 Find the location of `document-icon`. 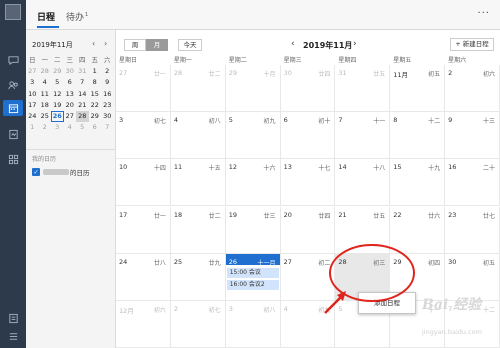

document-icon is located at coordinates (13, 134).